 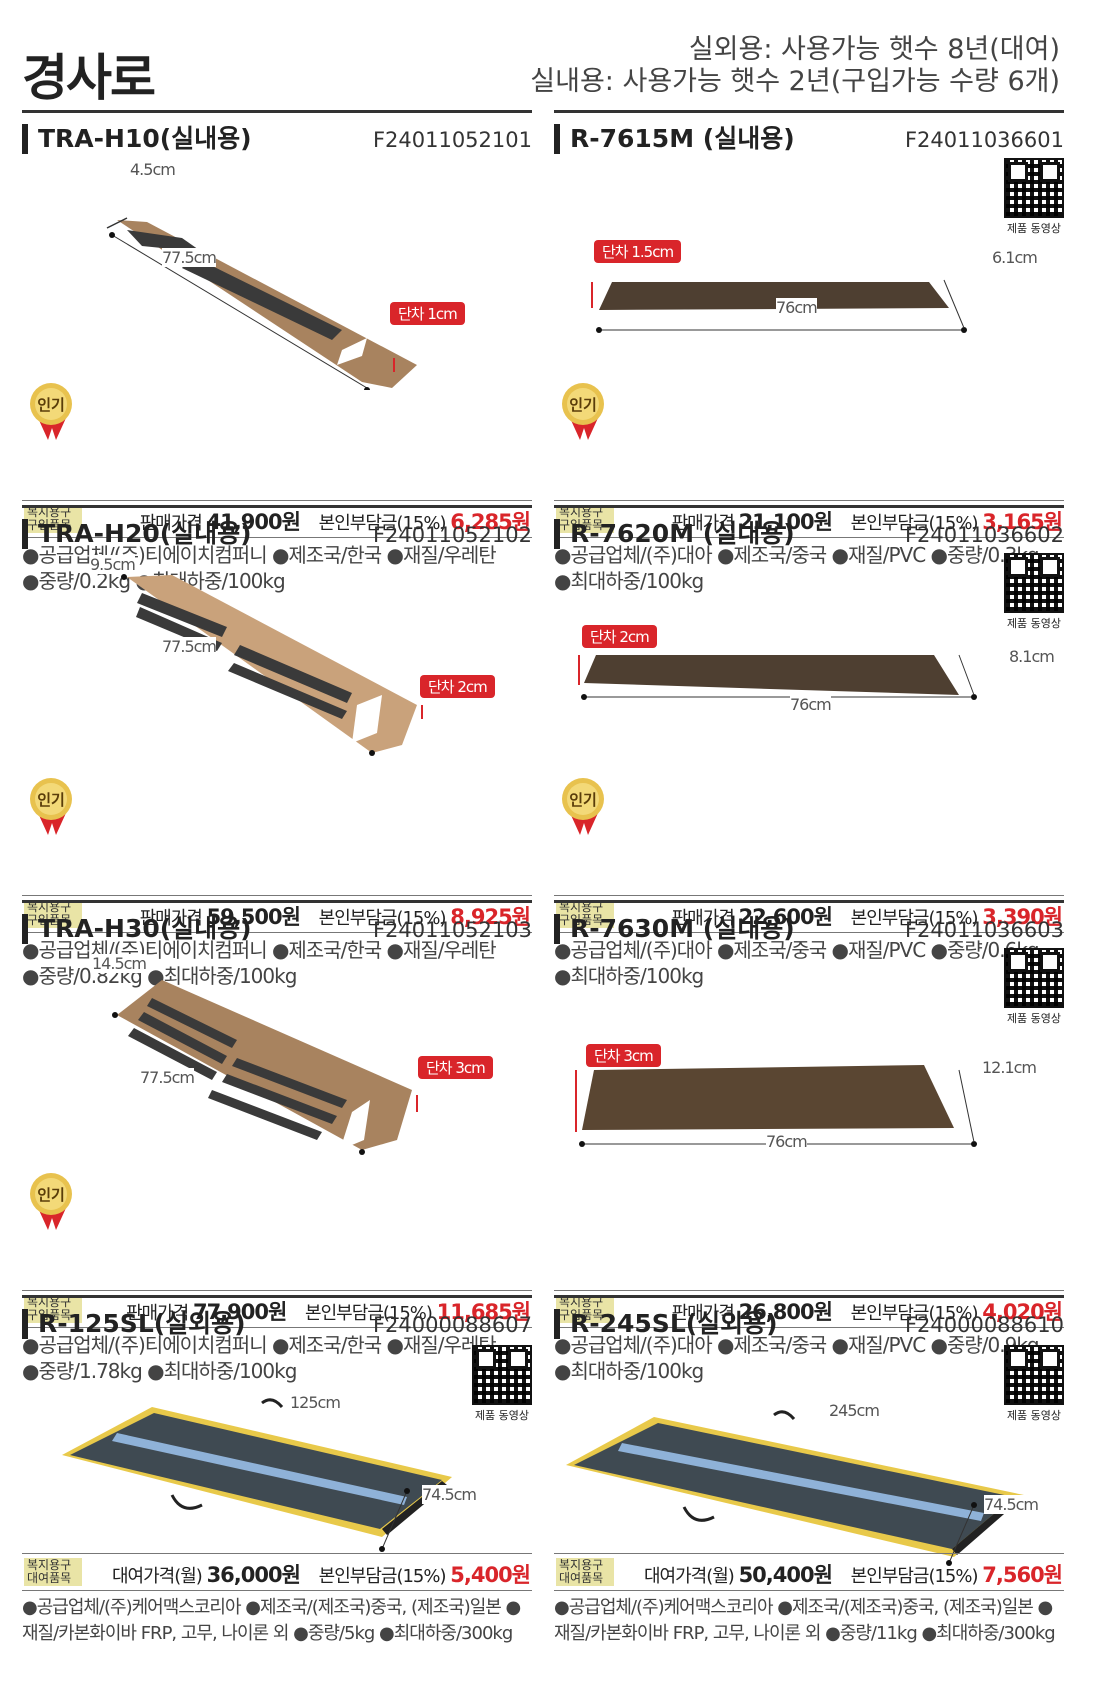 What do you see at coordinates (674, 534) in the screenshot?
I see `product-name: R-7620M (실내용)` at bounding box center [674, 534].